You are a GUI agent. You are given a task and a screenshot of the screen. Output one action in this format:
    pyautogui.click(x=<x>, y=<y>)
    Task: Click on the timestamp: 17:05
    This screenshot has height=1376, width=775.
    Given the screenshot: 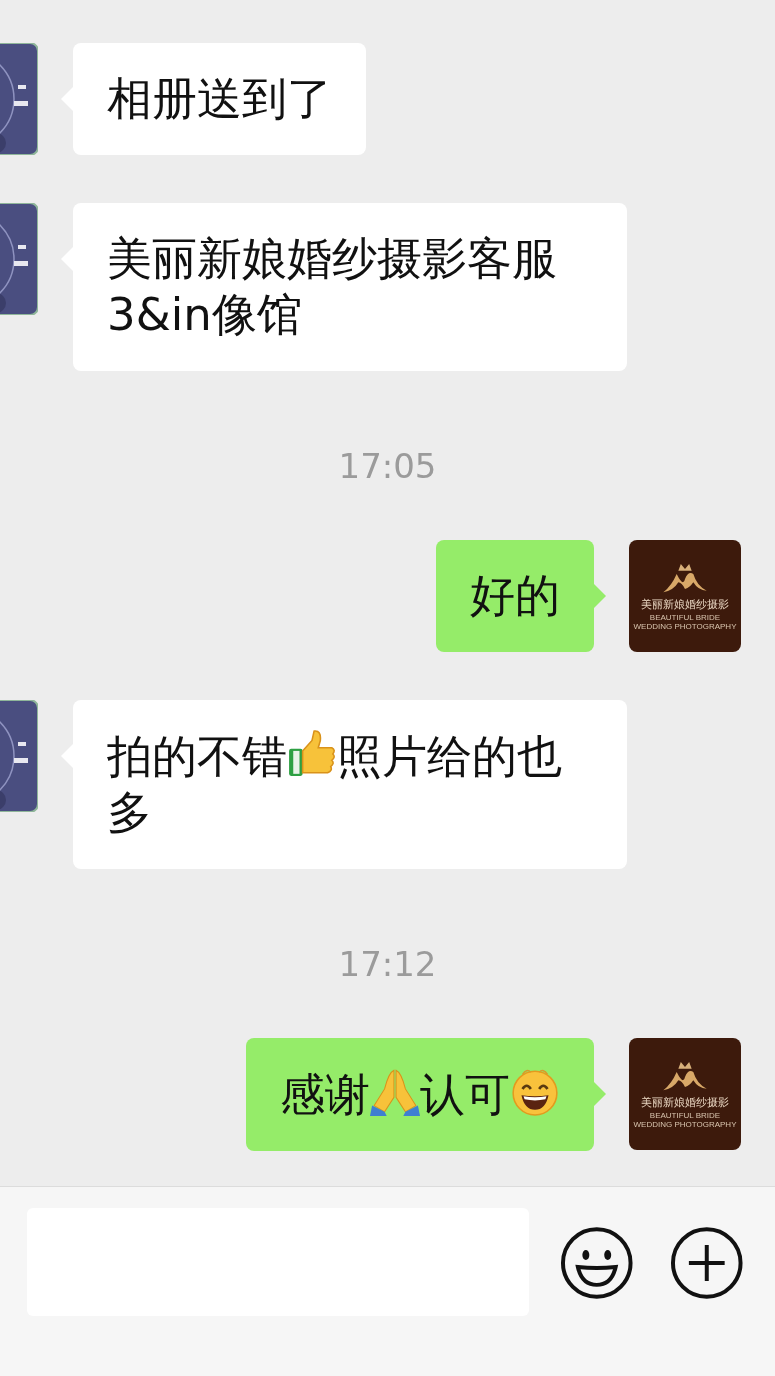 What is the action you would take?
    pyautogui.click(x=387, y=466)
    